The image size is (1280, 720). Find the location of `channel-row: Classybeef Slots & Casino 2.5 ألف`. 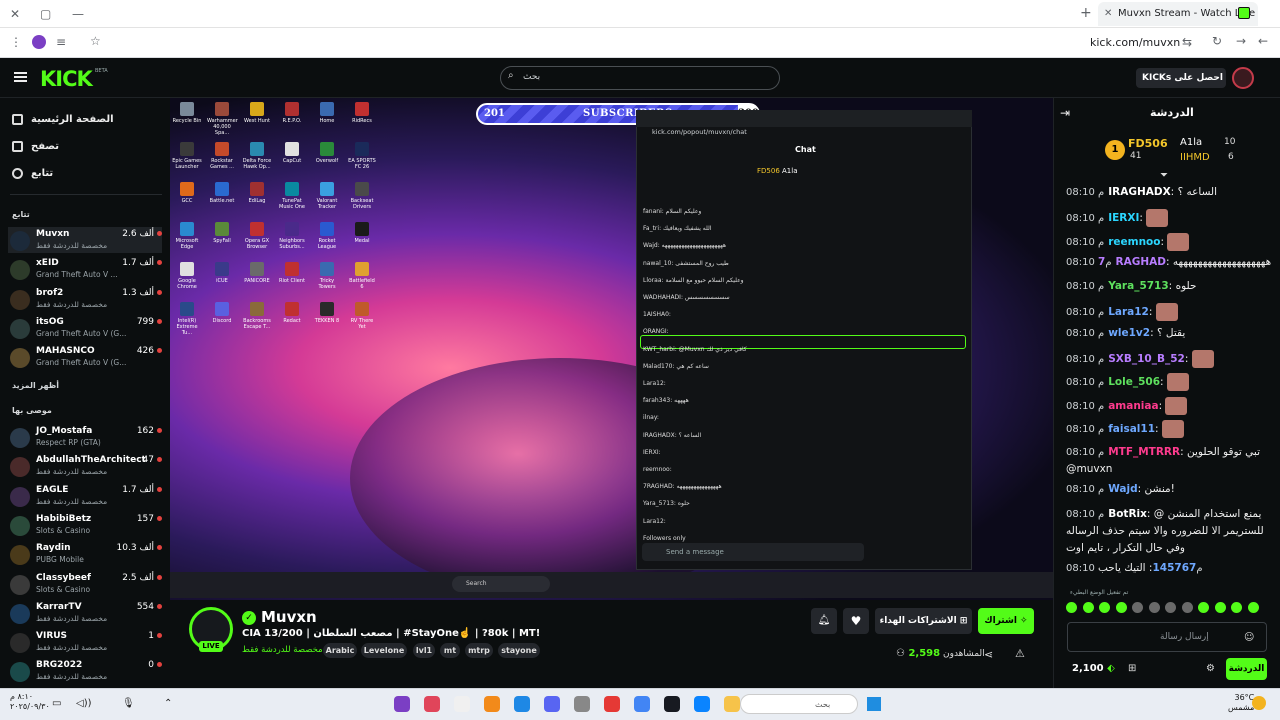

channel-row: Classybeef Slots & Casino 2.5 ألف is located at coordinates (85, 584).